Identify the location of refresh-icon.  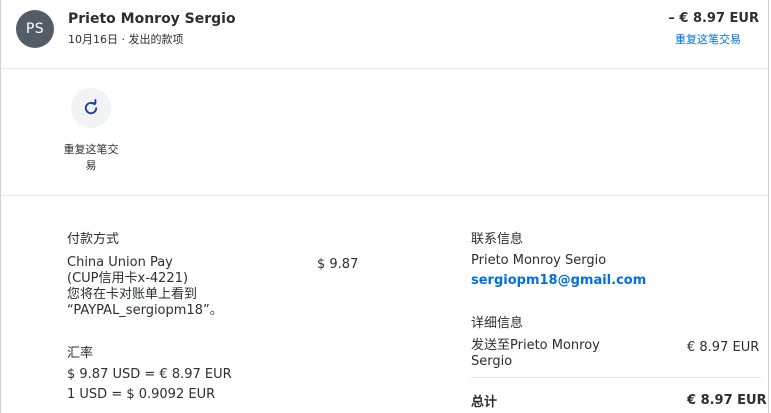
(91, 107).